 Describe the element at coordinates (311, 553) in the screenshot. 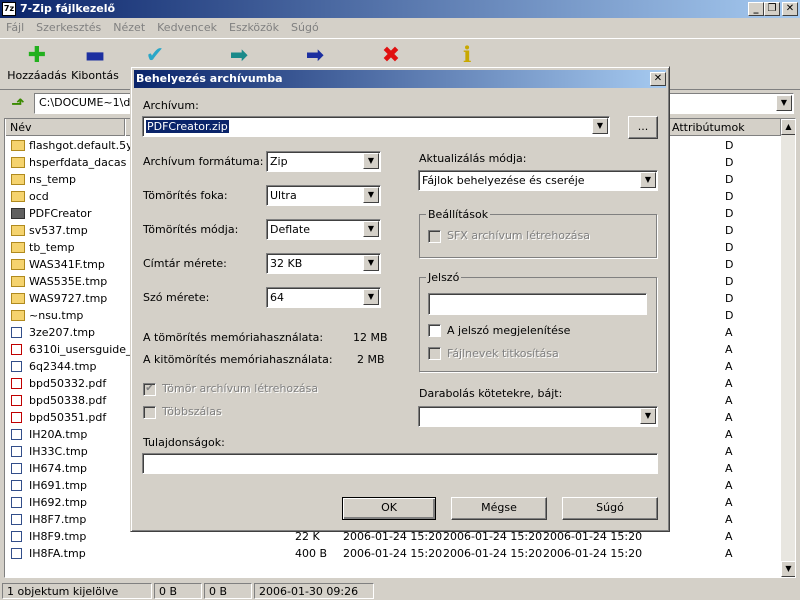

I see `list-cell-size: 400 B` at that location.